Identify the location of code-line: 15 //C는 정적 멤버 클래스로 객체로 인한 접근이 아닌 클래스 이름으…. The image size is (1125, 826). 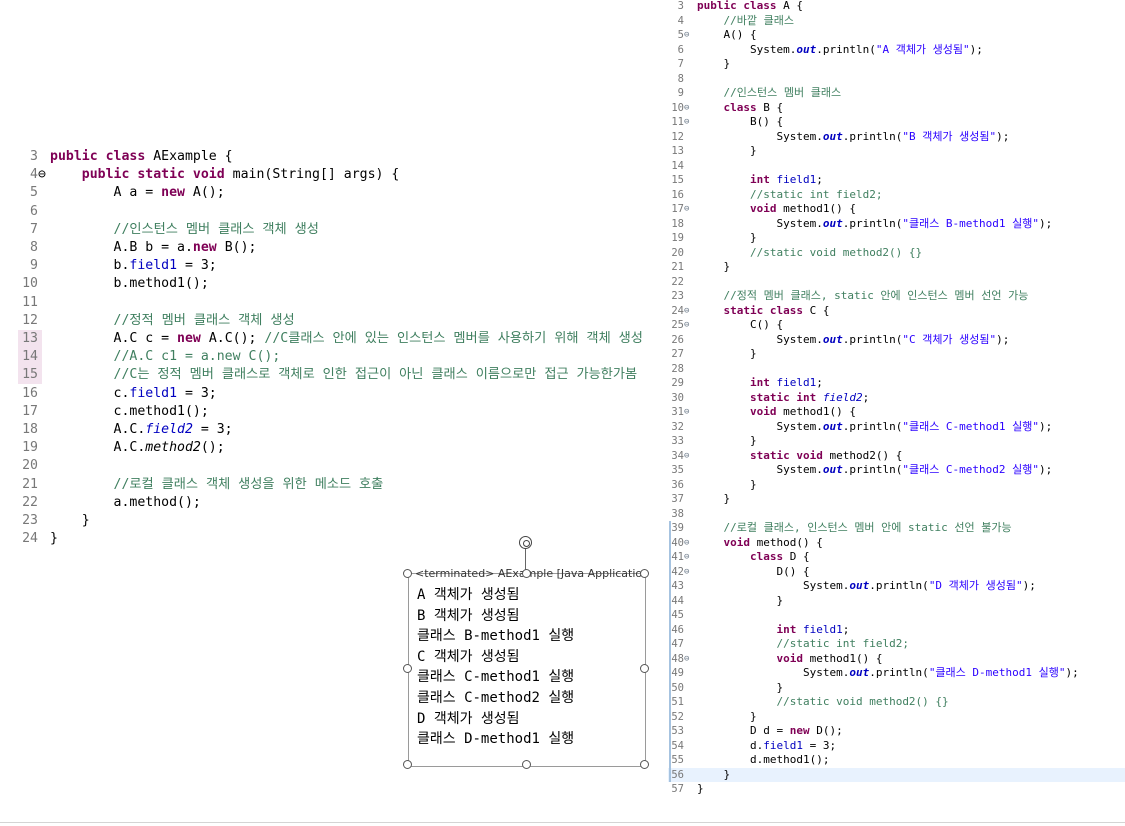
(327, 375).